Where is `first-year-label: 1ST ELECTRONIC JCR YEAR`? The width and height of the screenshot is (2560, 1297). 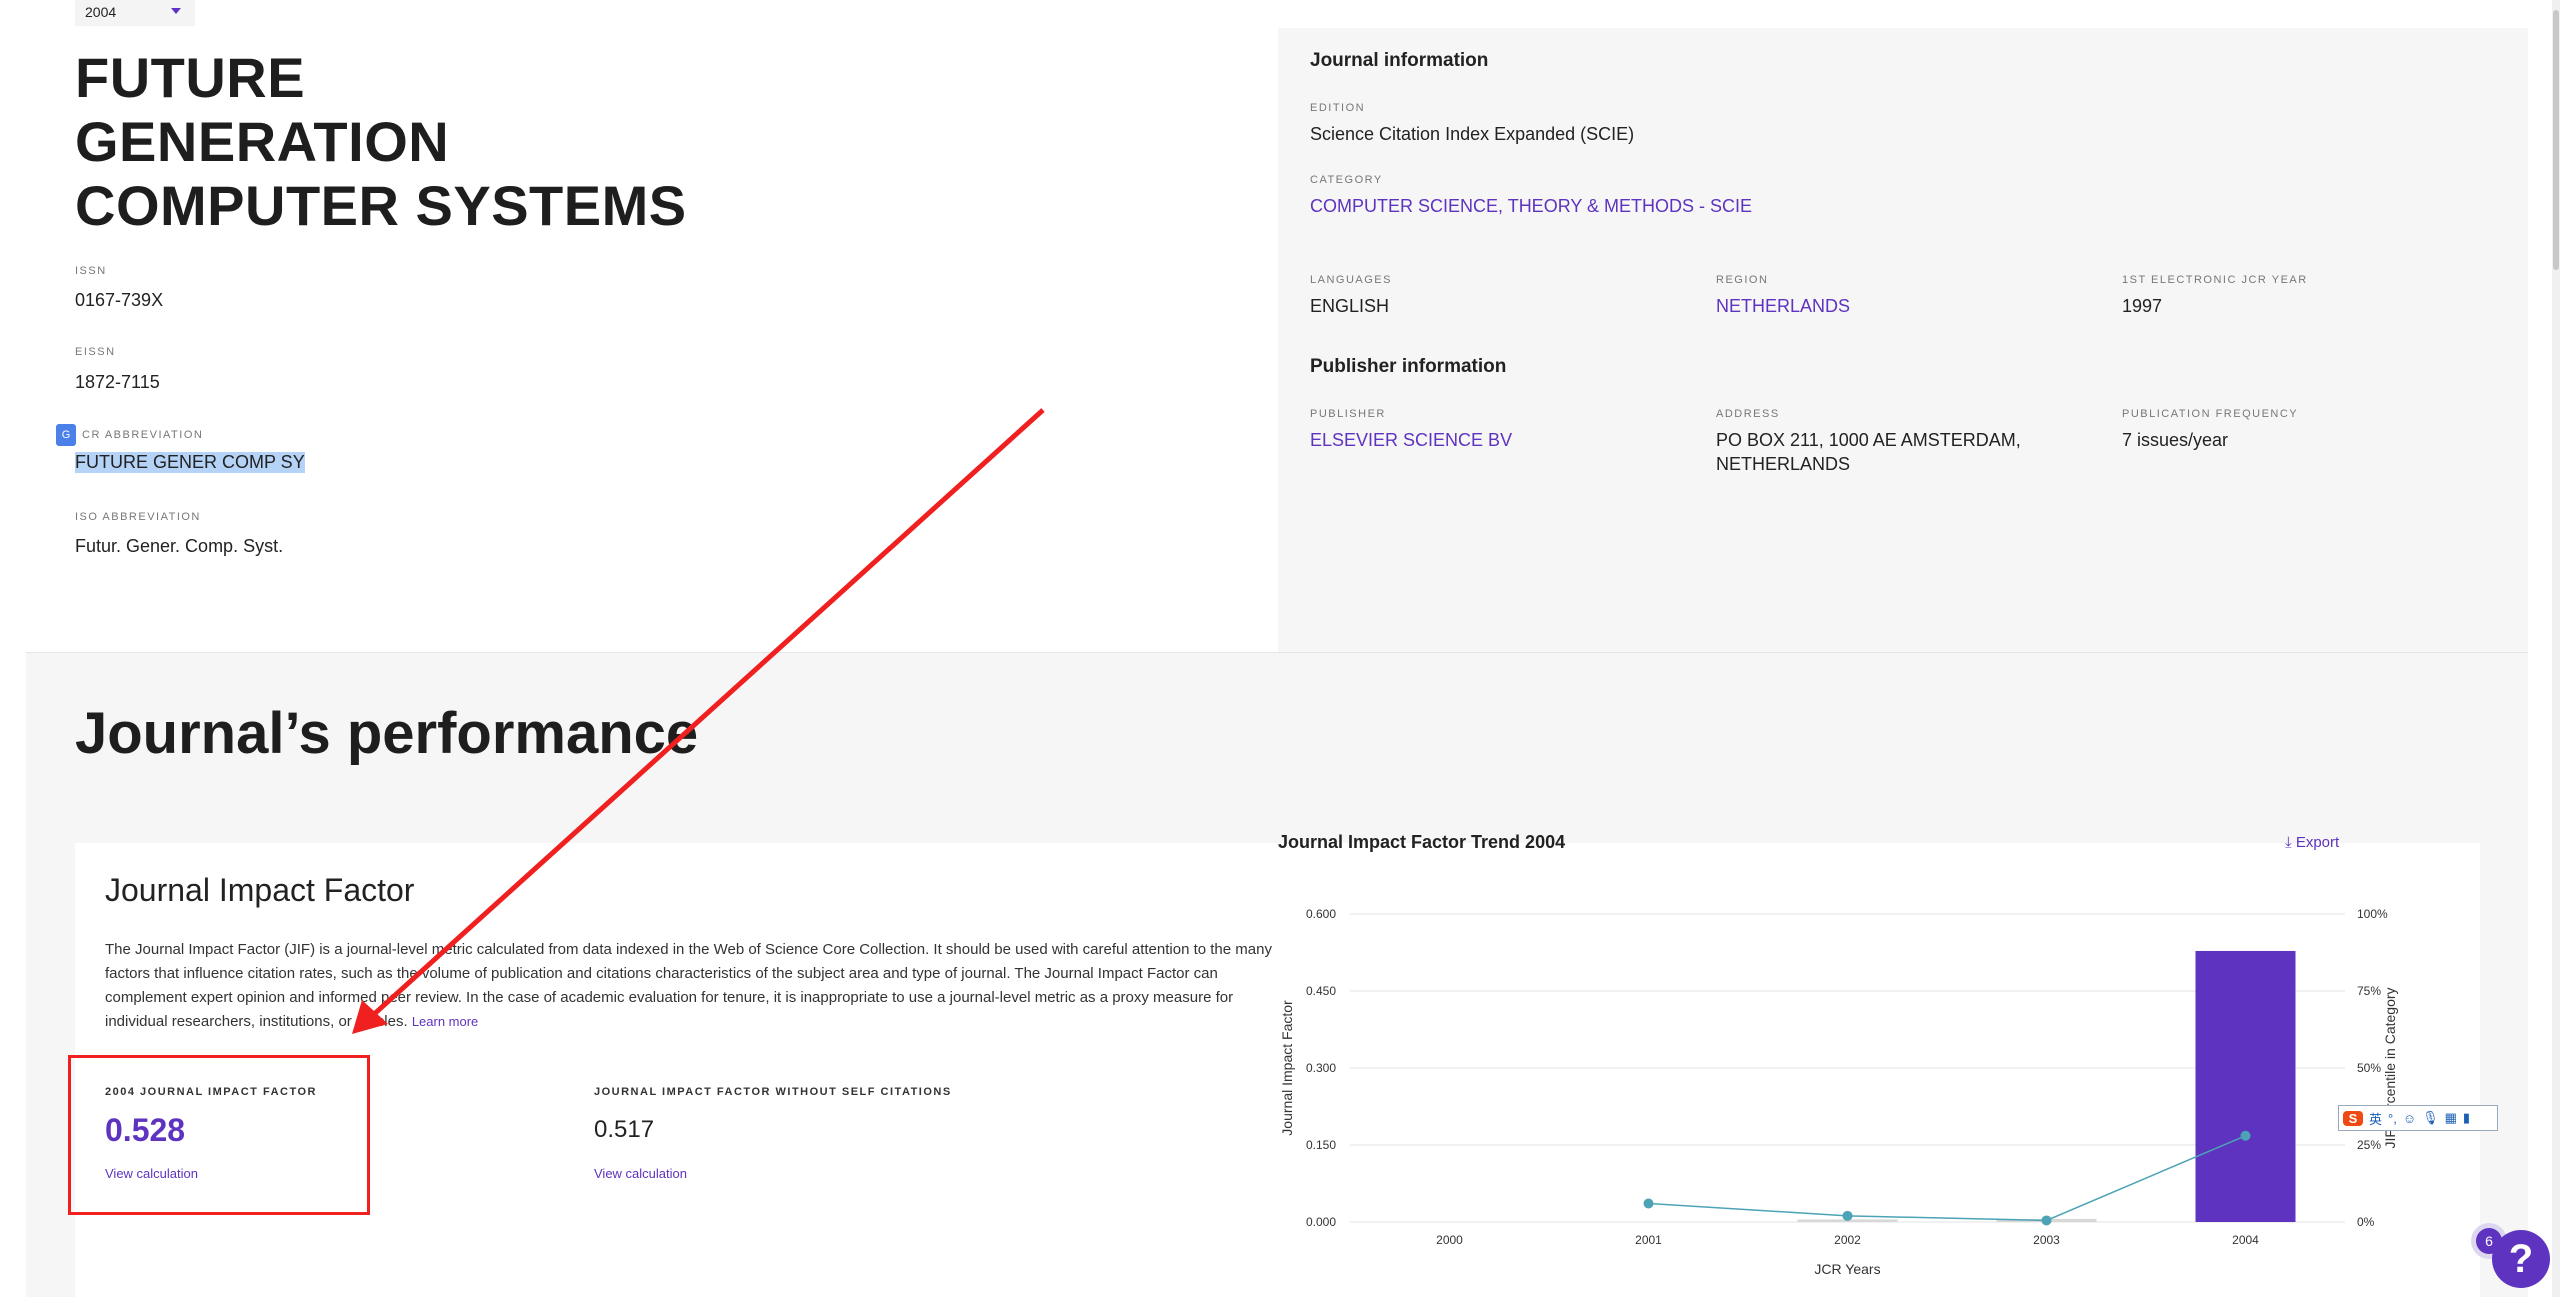 first-year-label: 1ST ELECTRONIC JCR YEAR is located at coordinates (2215, 280).